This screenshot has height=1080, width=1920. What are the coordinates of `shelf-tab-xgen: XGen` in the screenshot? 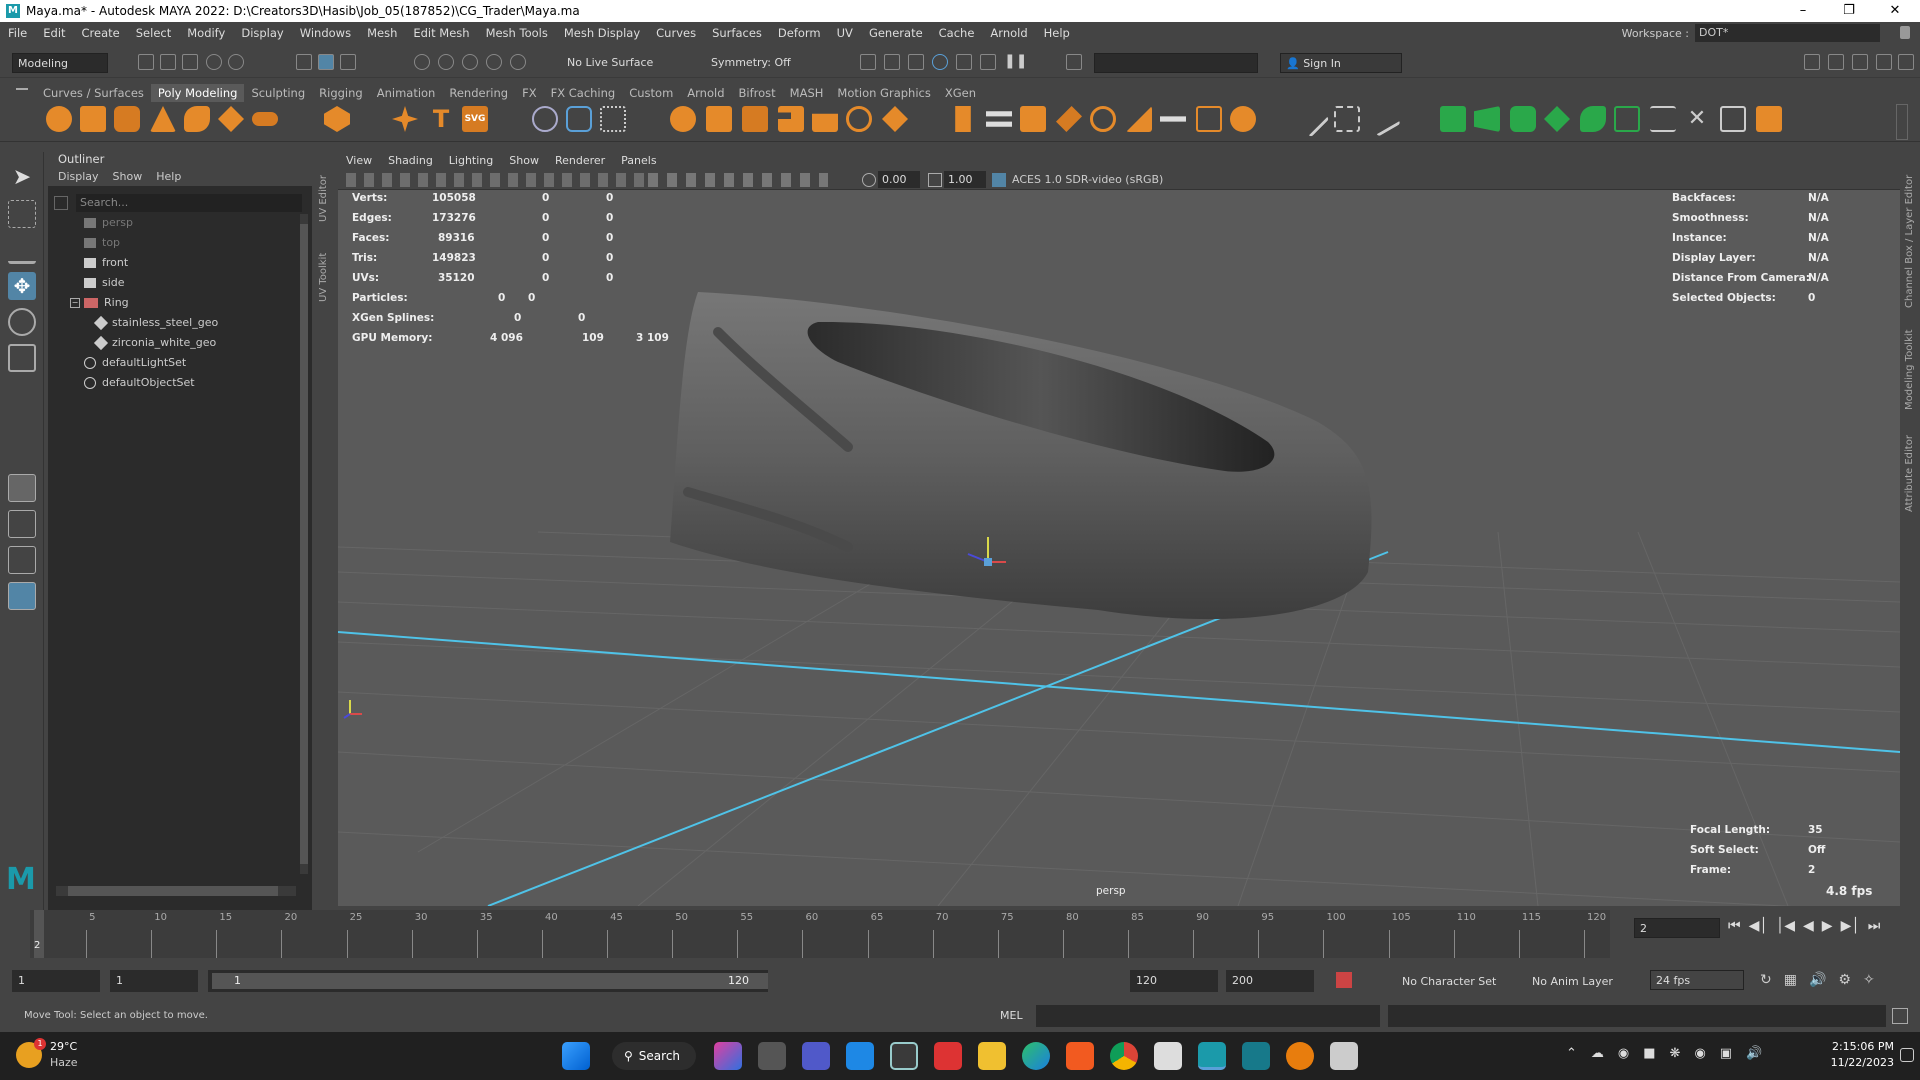 It's located at (960, 93).